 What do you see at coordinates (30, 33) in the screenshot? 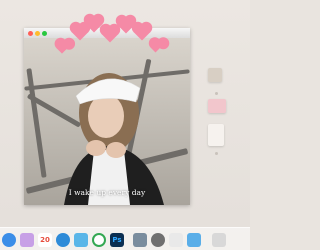
I see `close-button` at bounding box center [30, 33].